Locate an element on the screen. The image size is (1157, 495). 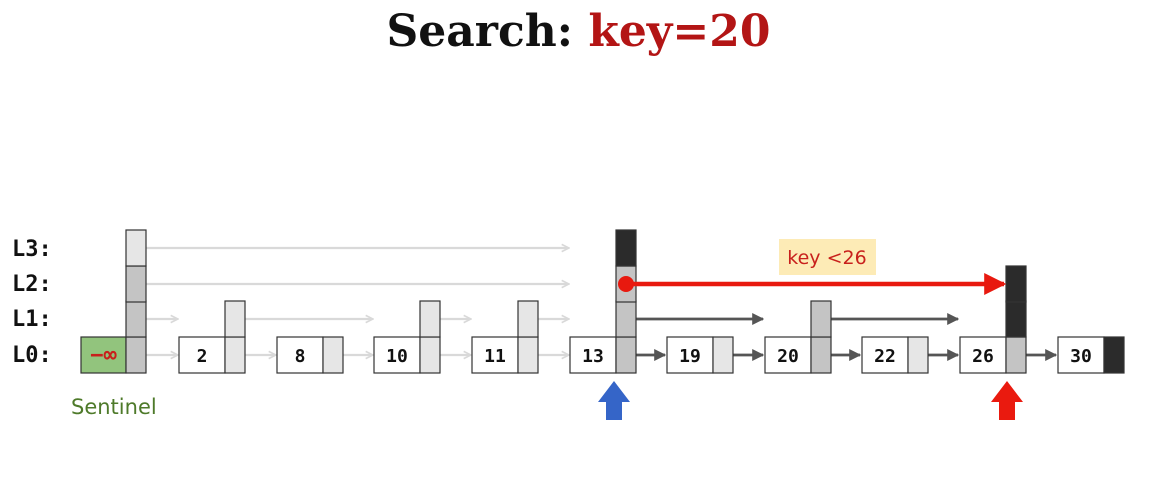
sentinel-node: −∞ is located at coordinates (113, 301).